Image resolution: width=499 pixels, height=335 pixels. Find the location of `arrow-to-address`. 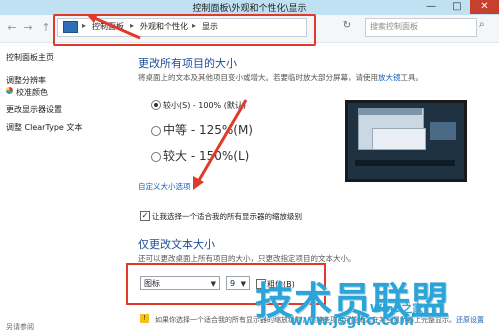

arrow-to-address is located at coordinates (116, 27).